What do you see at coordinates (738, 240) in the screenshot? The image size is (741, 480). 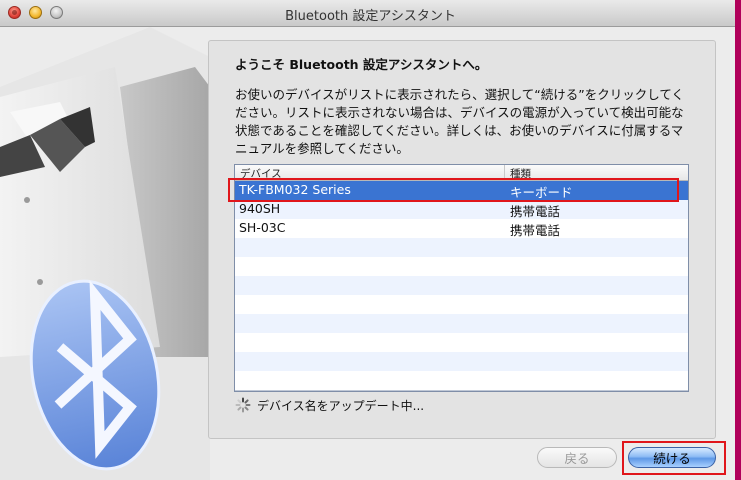 I see `desktop-edge` at bounding box center [738, 240].